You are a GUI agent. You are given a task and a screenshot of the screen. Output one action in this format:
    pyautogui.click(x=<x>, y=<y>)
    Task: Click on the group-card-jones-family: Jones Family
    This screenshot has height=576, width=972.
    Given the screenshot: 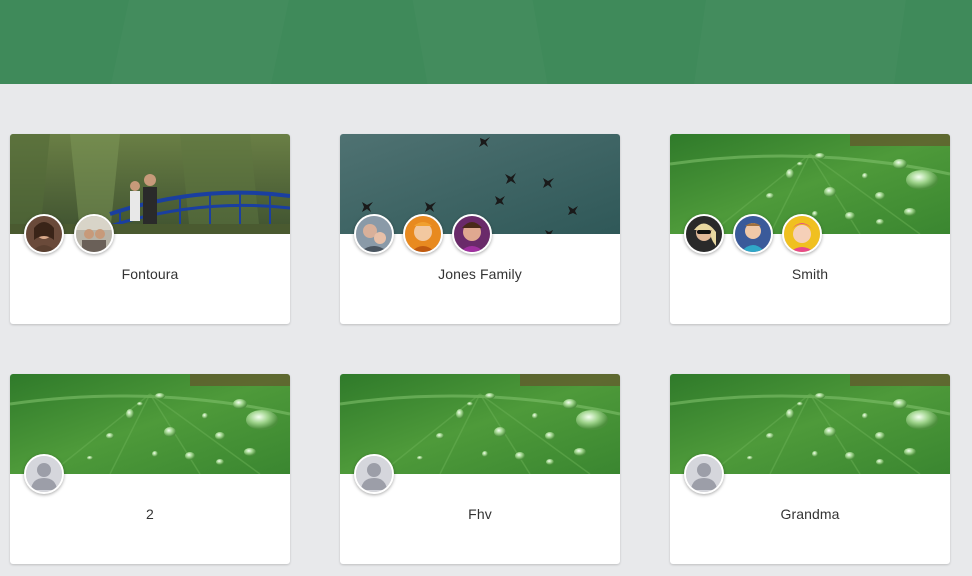 What is the action you would take?
    pyautogui.click(x=480, y=229)
    